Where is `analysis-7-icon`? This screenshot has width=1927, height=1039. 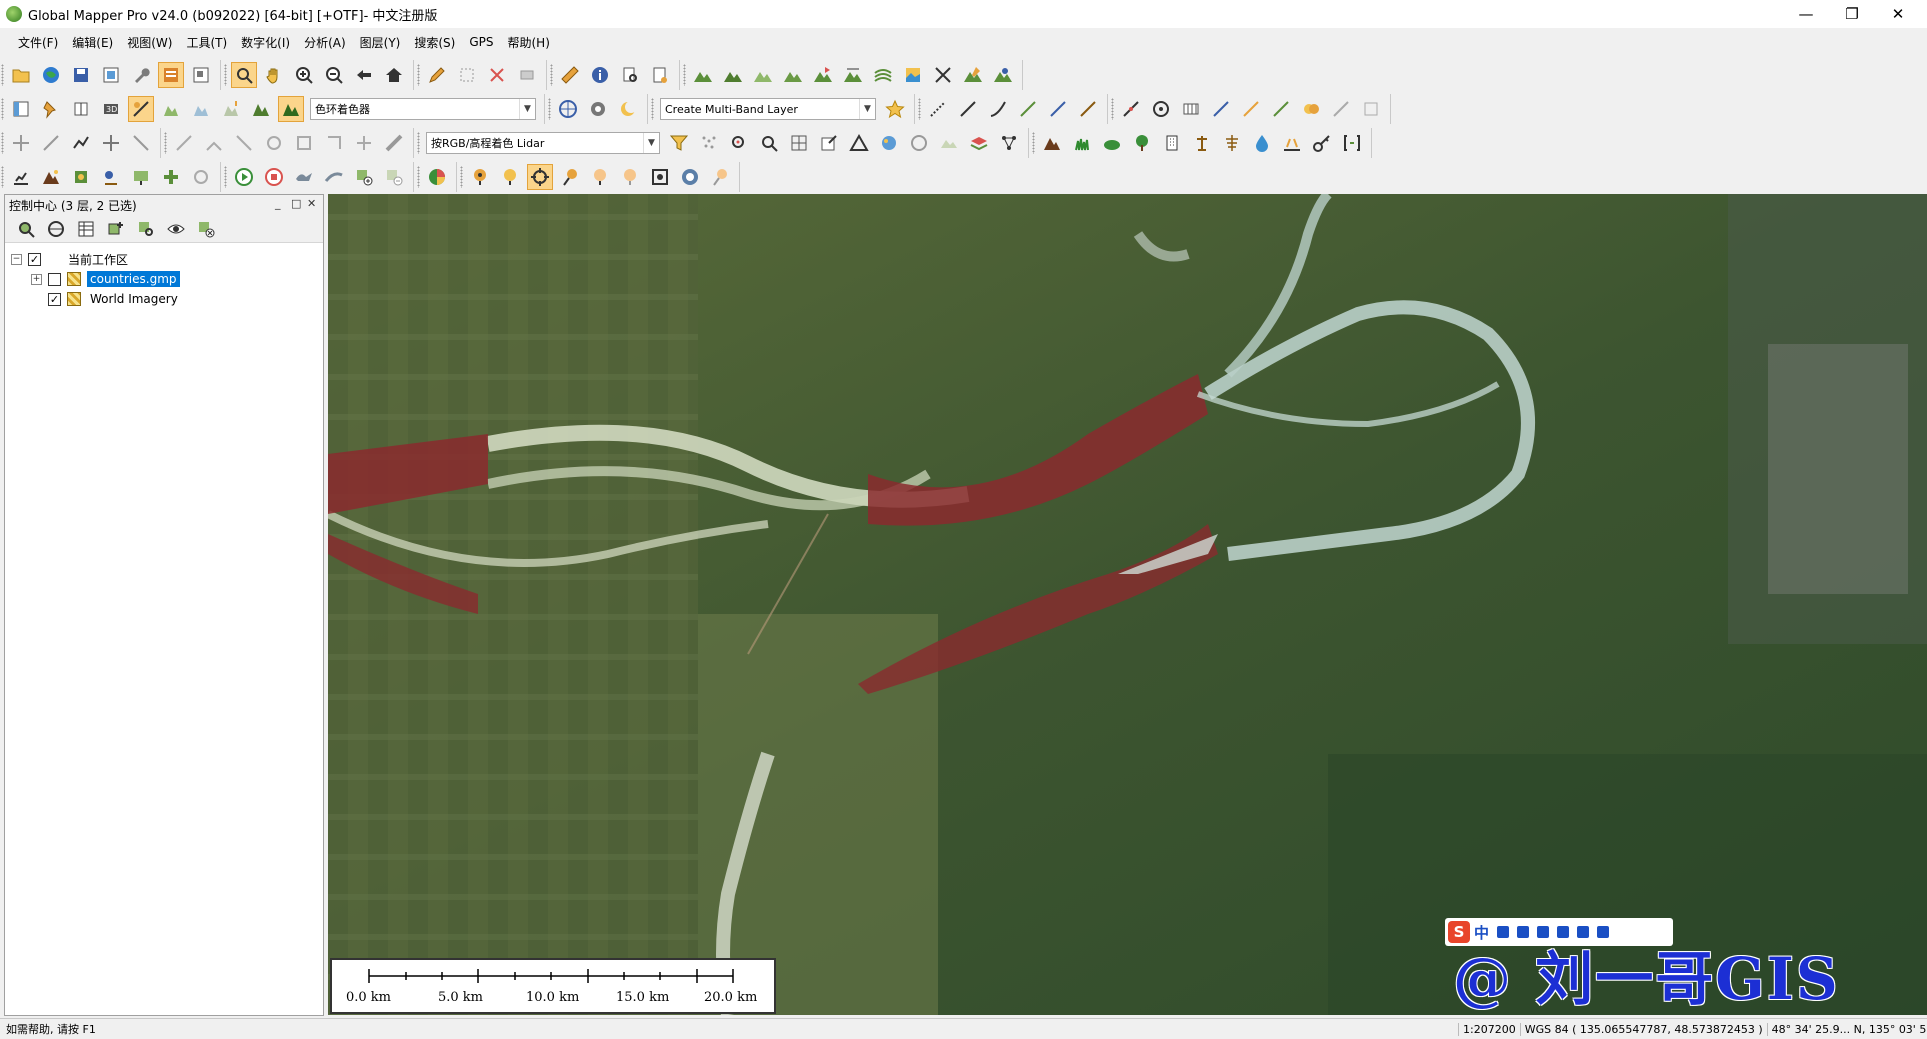 analysis-7-icon is located at coordinates (201, 177).